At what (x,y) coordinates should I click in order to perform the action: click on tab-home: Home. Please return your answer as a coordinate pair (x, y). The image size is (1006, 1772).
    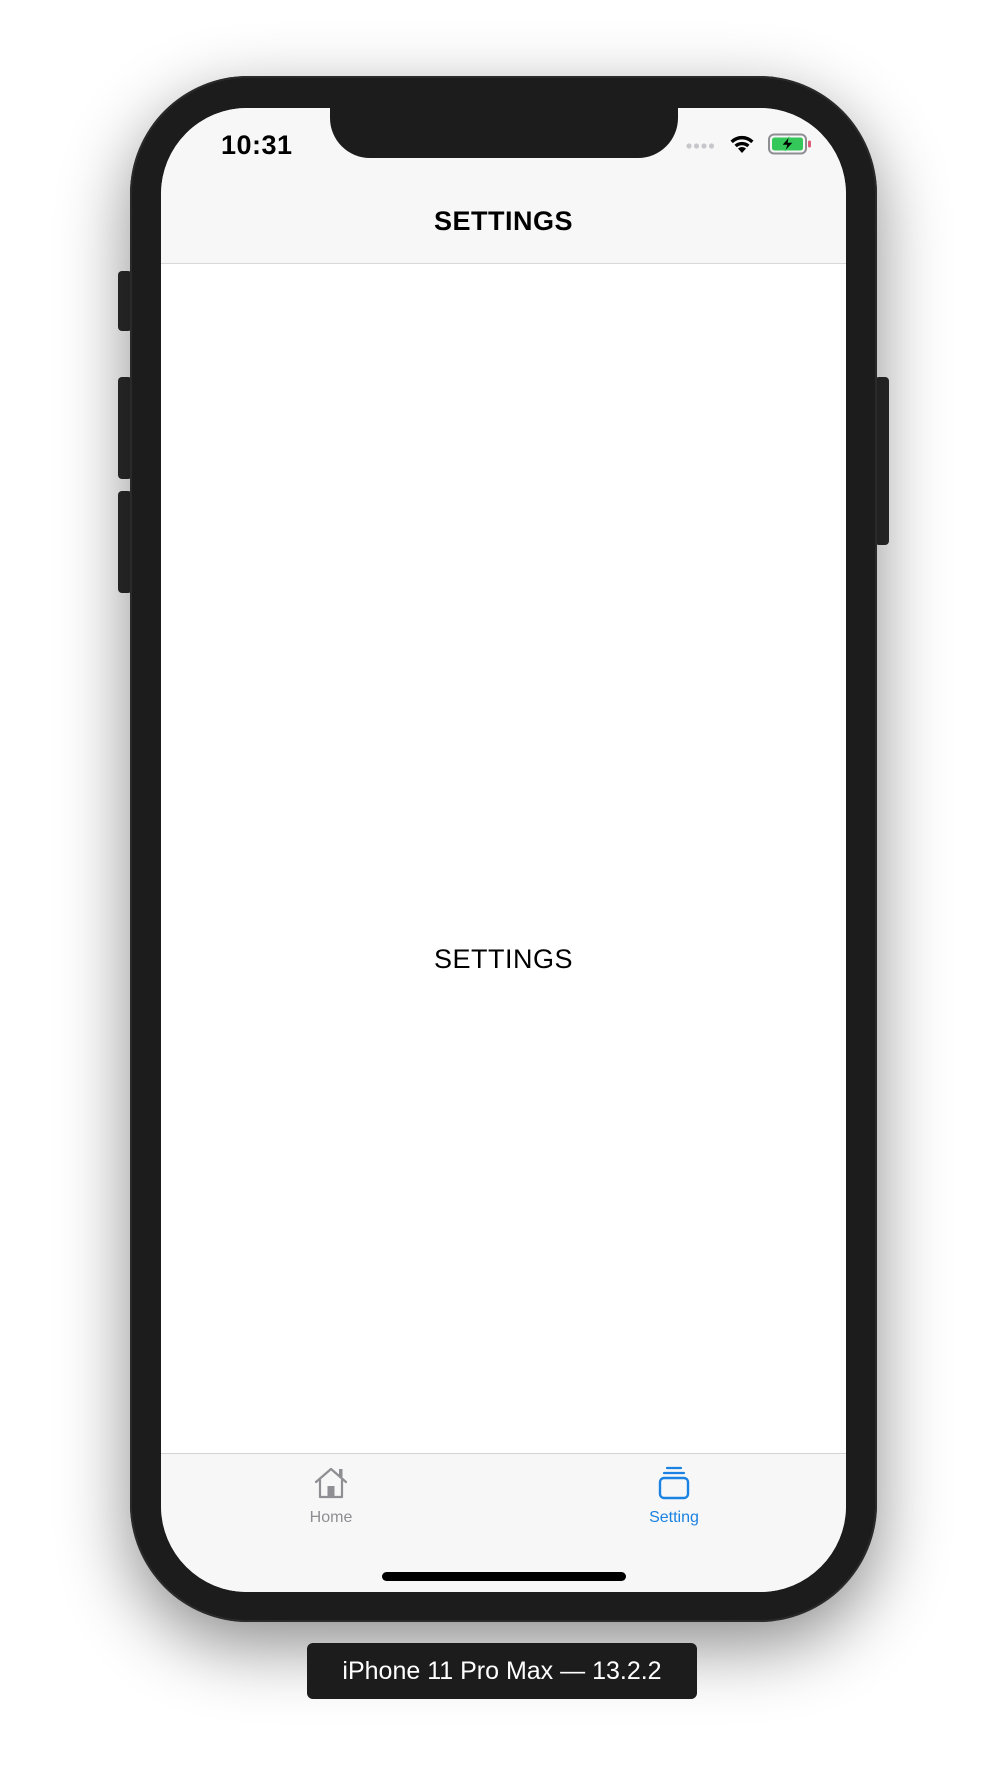
    Looking at the image, I should click on (331, 1496).